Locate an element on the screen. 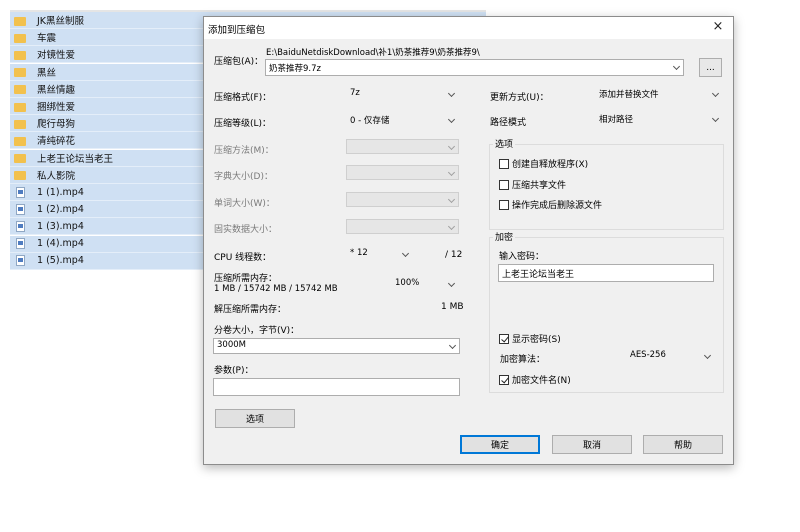 This screenshot has height=532, width=800. path-mode-combo: 相对路径 is located at coordinates (659, 118).